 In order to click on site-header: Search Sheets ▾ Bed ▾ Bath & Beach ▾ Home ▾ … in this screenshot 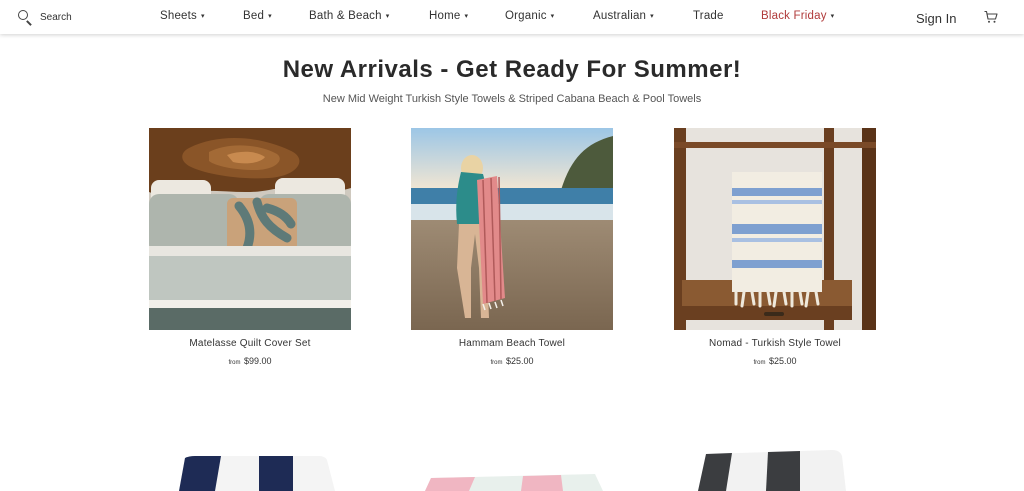, I will do `click(512, 17)`.